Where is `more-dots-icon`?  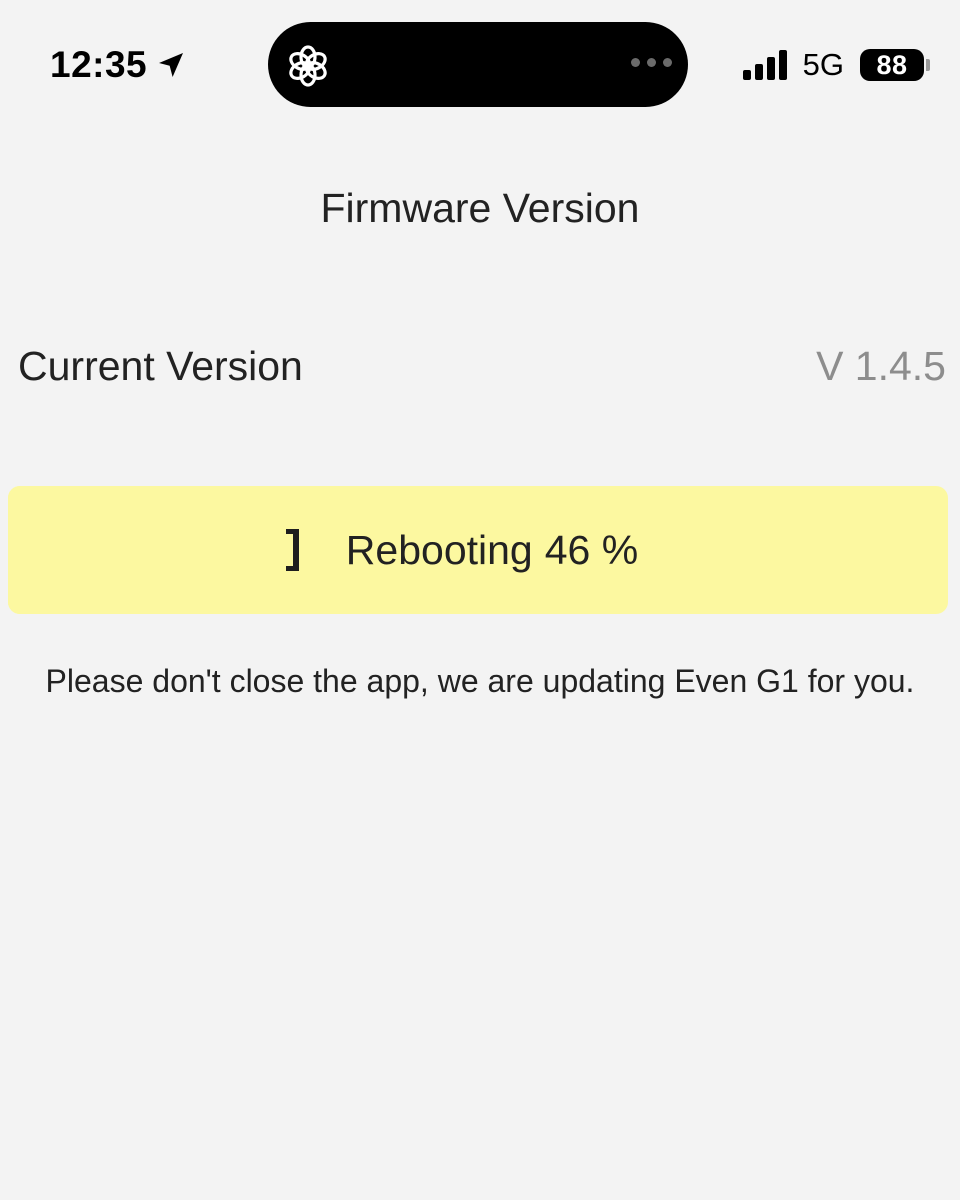 more-dots-icon is located at coordinates (651, 62).